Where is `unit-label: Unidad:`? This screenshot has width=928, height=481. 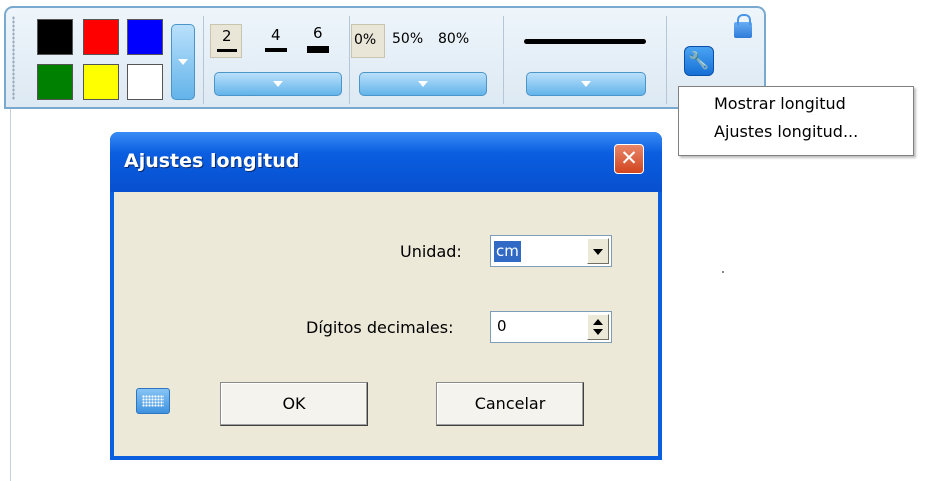 unit-label: Unidad: is located at coordinates (431, 251).